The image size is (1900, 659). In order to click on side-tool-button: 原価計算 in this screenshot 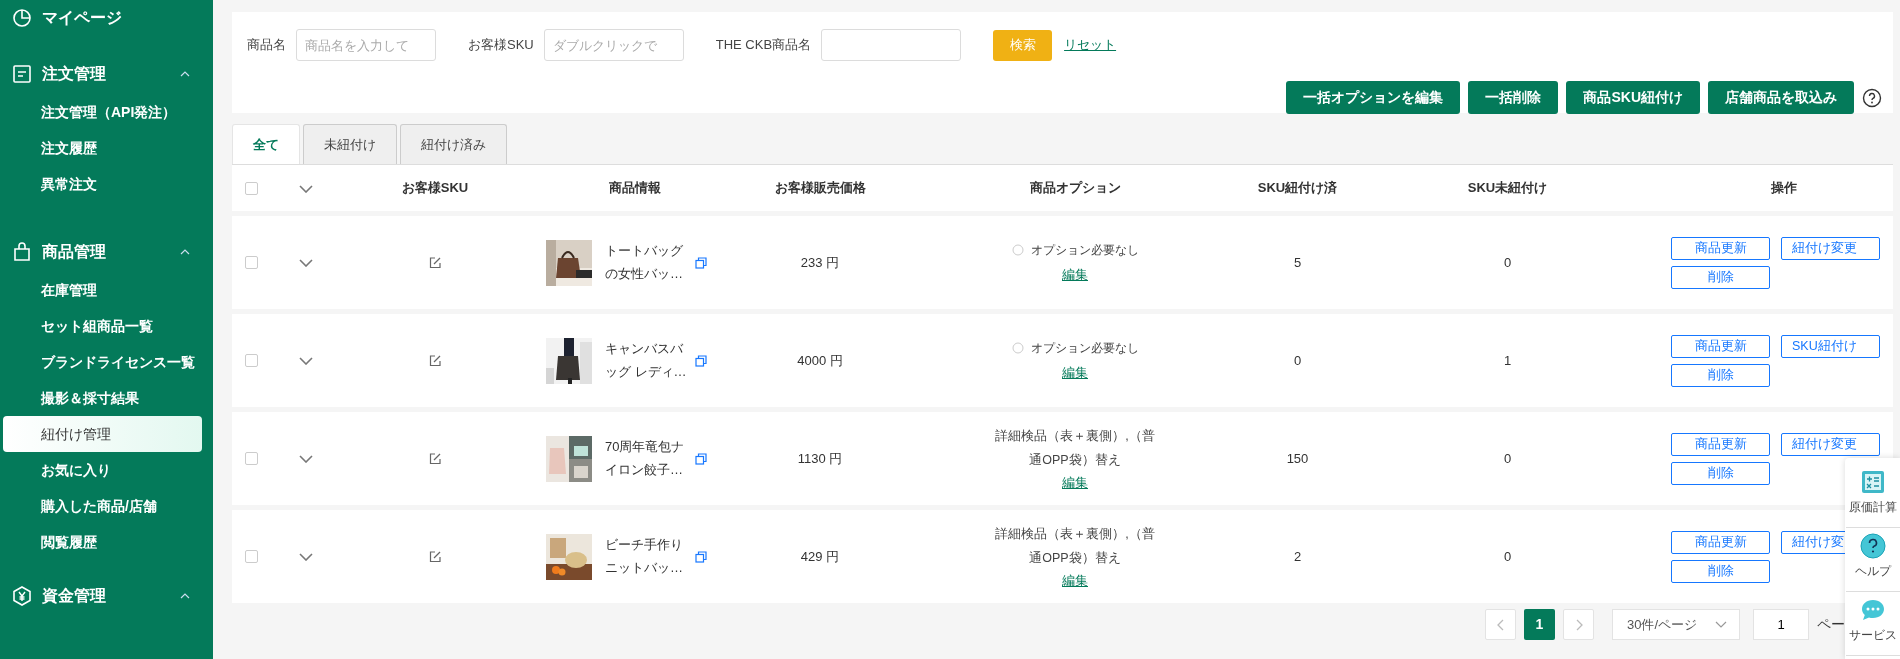, I will do `click(1872, 496)`.